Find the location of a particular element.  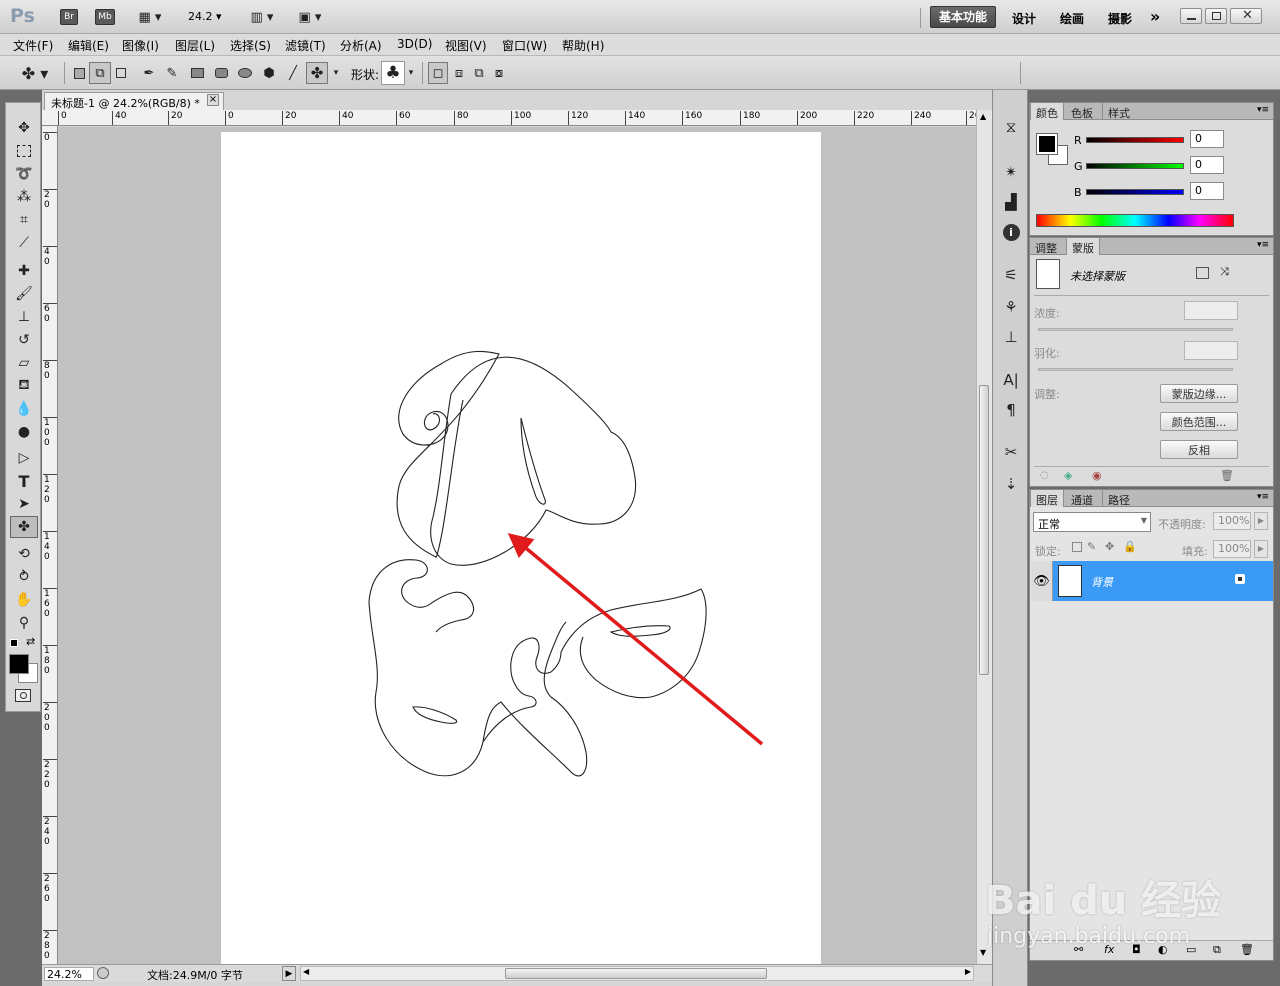

feather-field is located at coordinates (1211, 350).